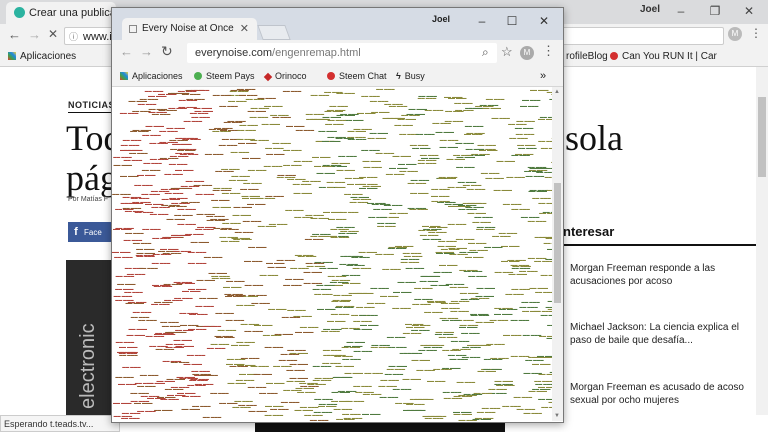  I want to click on minimize-button: –, so click(681, 11).